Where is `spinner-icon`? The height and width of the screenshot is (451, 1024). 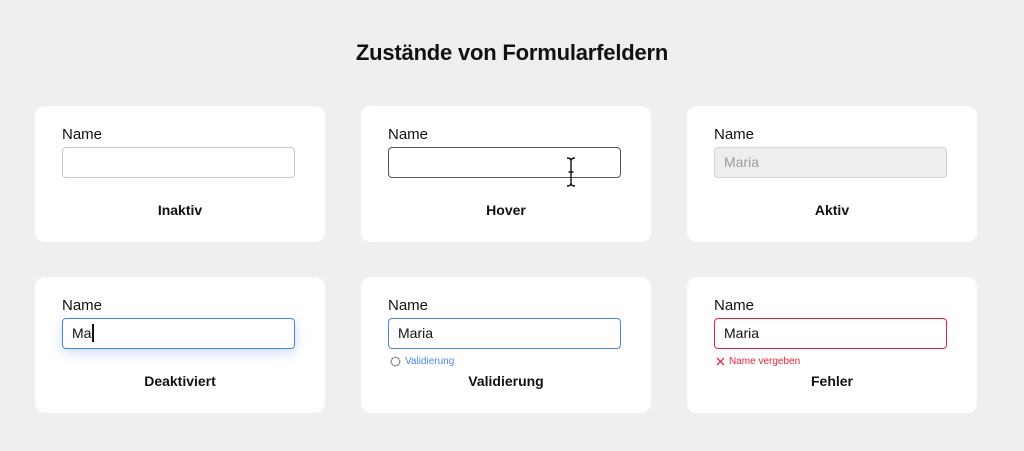 spinner-icon is located at coordinates (395, 361).